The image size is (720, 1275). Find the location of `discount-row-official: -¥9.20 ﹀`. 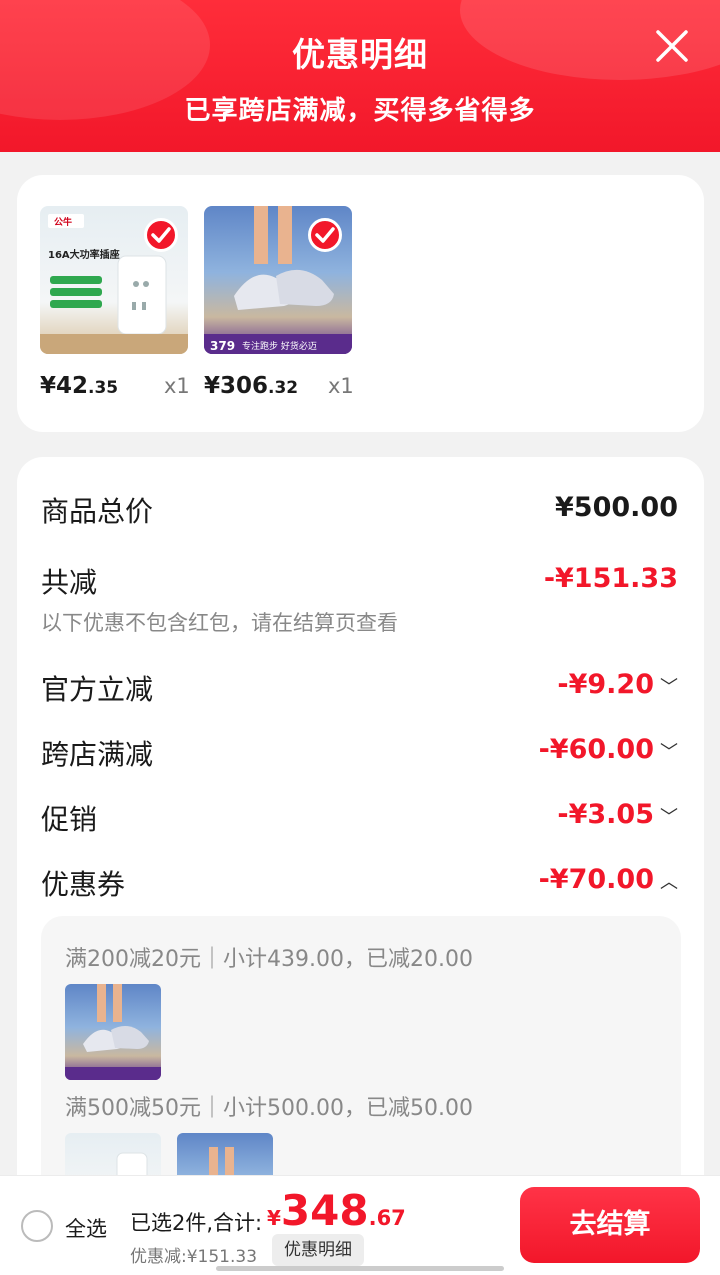

discount-row-official: -¥9.20 ﹀ is located at coordinates (617, 684).